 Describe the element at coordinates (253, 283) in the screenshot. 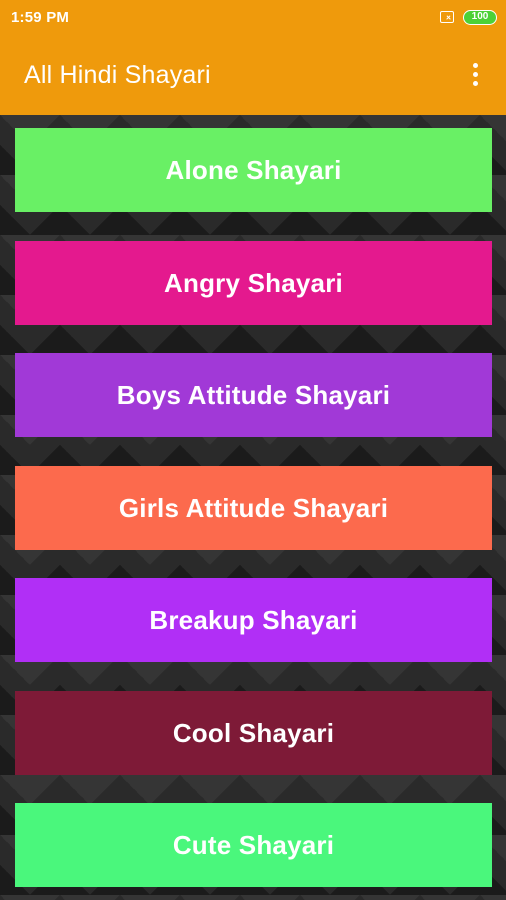

I see `angry-shayari-button: Angry Shayari` at that location.